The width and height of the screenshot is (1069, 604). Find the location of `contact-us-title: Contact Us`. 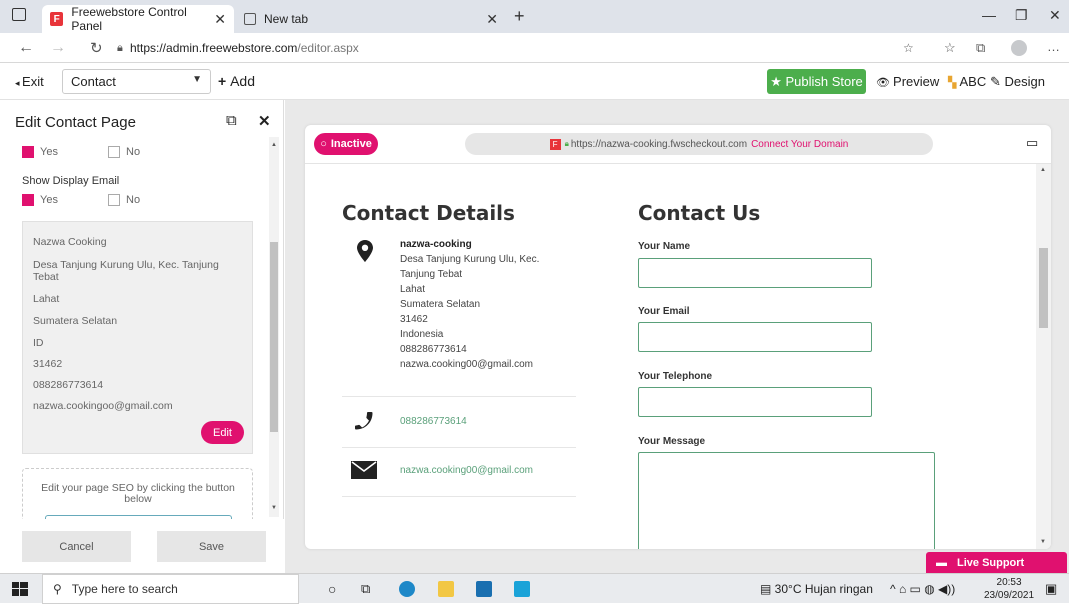

contact-us-title: Contact Us is located at coordinates (699, 213).